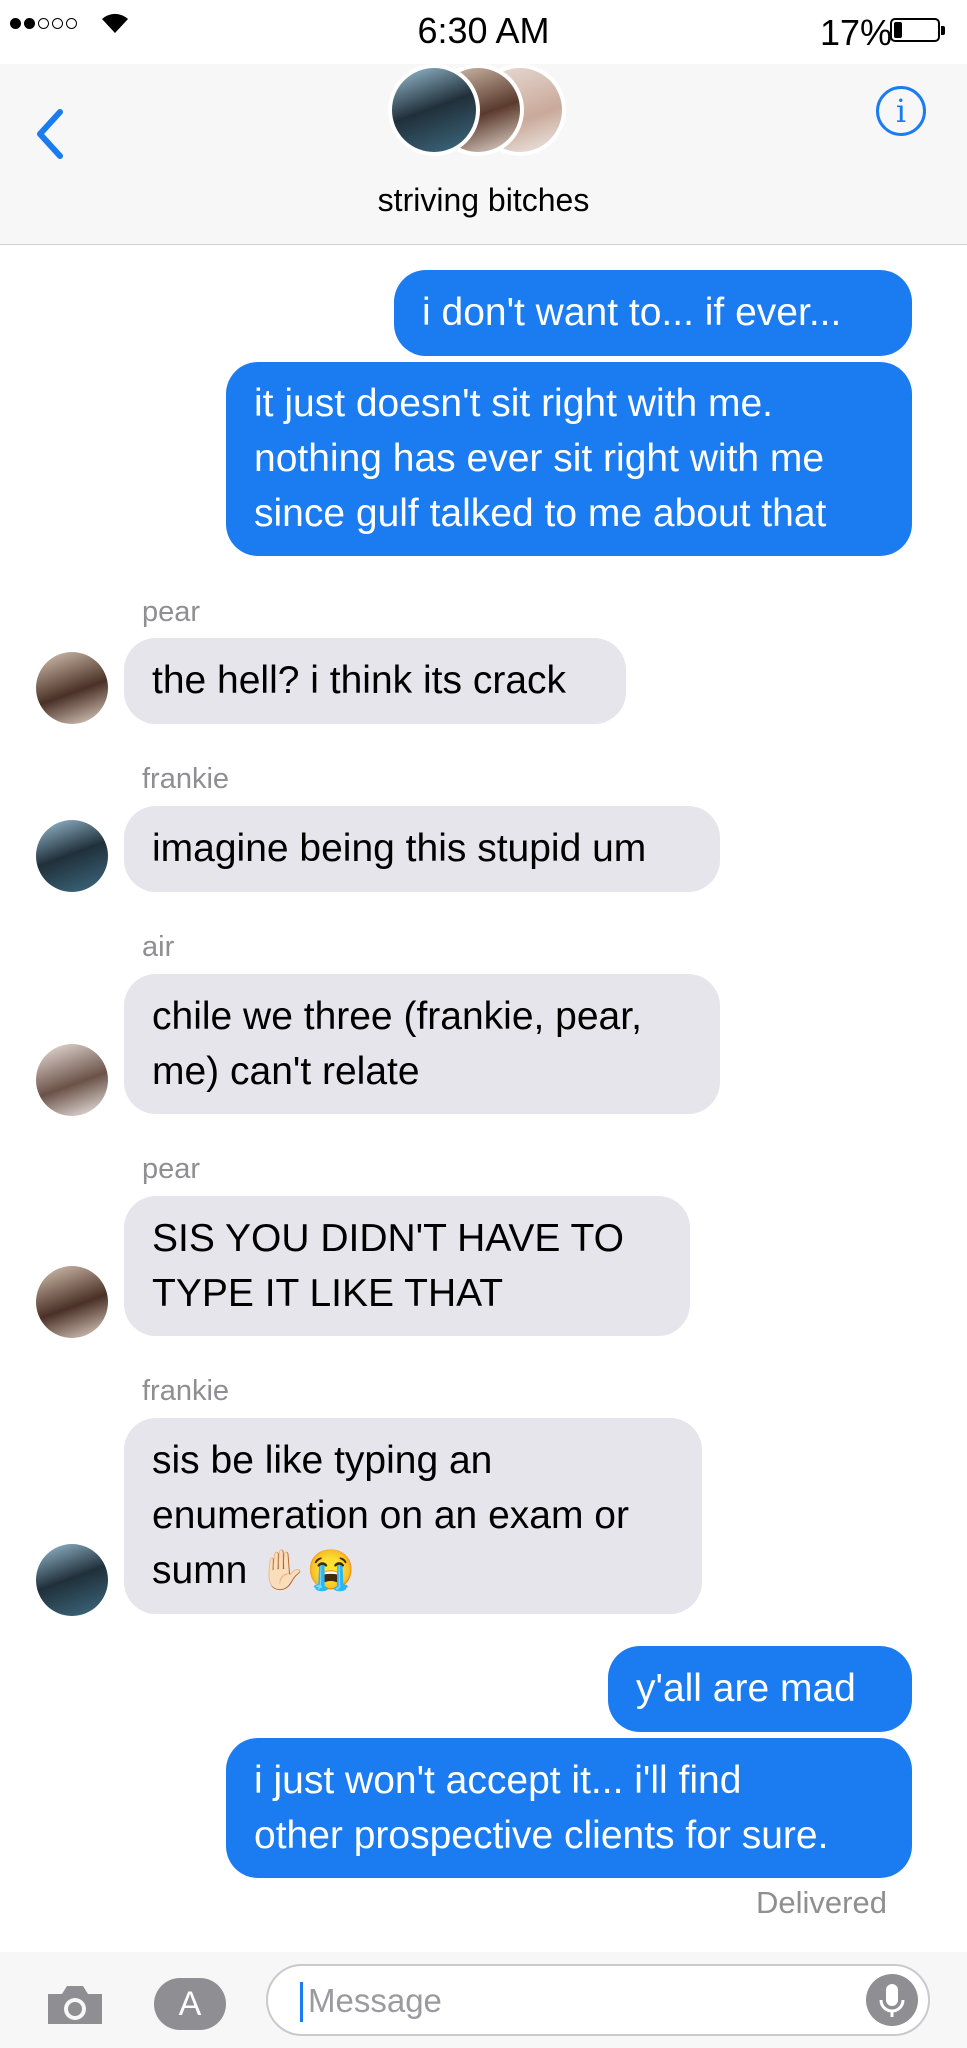  I want to click on message-line: other prospective clients for sure., so click(541, 1835).